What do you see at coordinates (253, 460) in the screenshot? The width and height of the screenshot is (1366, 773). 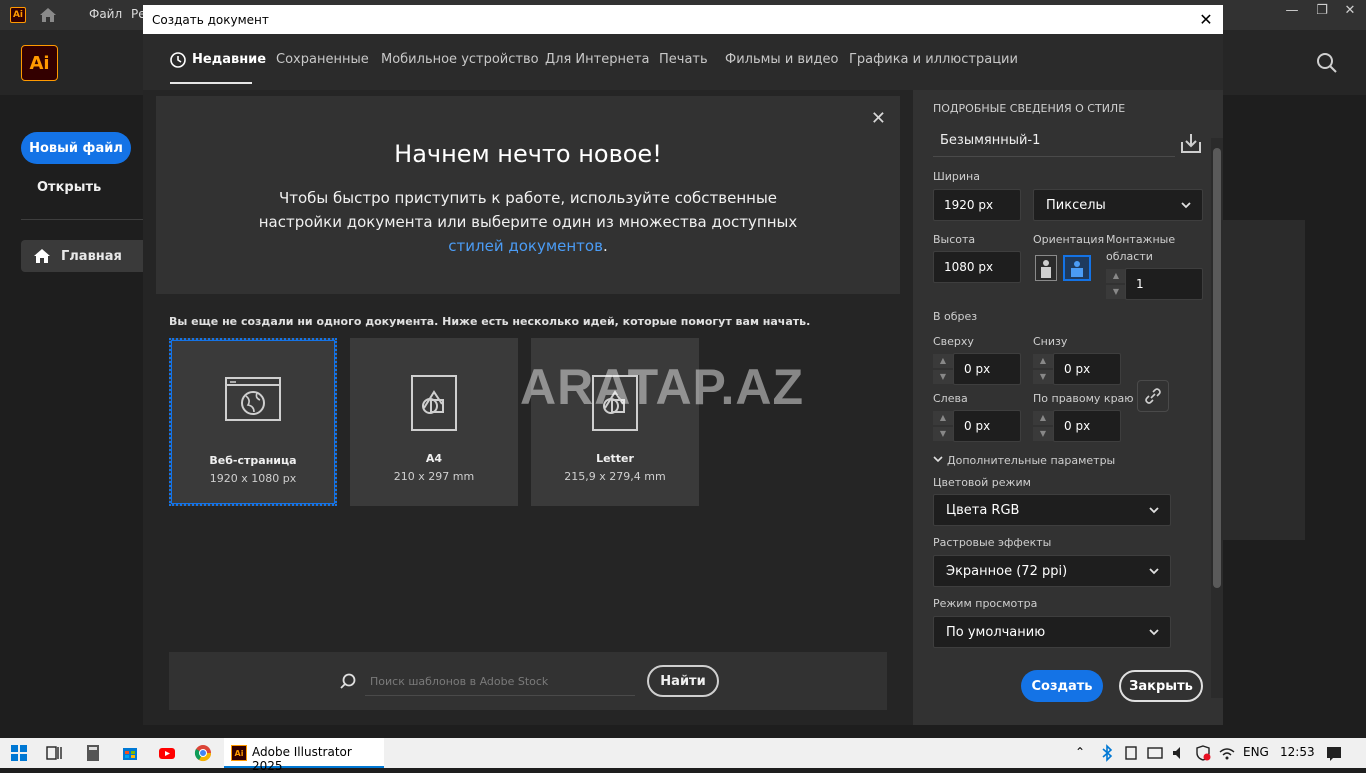 I see `preset-name: Веб-страница` at bounding box center [253, 460].